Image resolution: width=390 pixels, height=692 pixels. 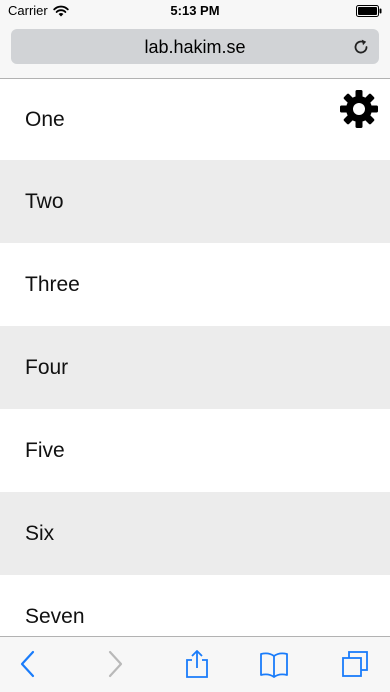 I want to click on gear-icon, so click(x=359, y=109).